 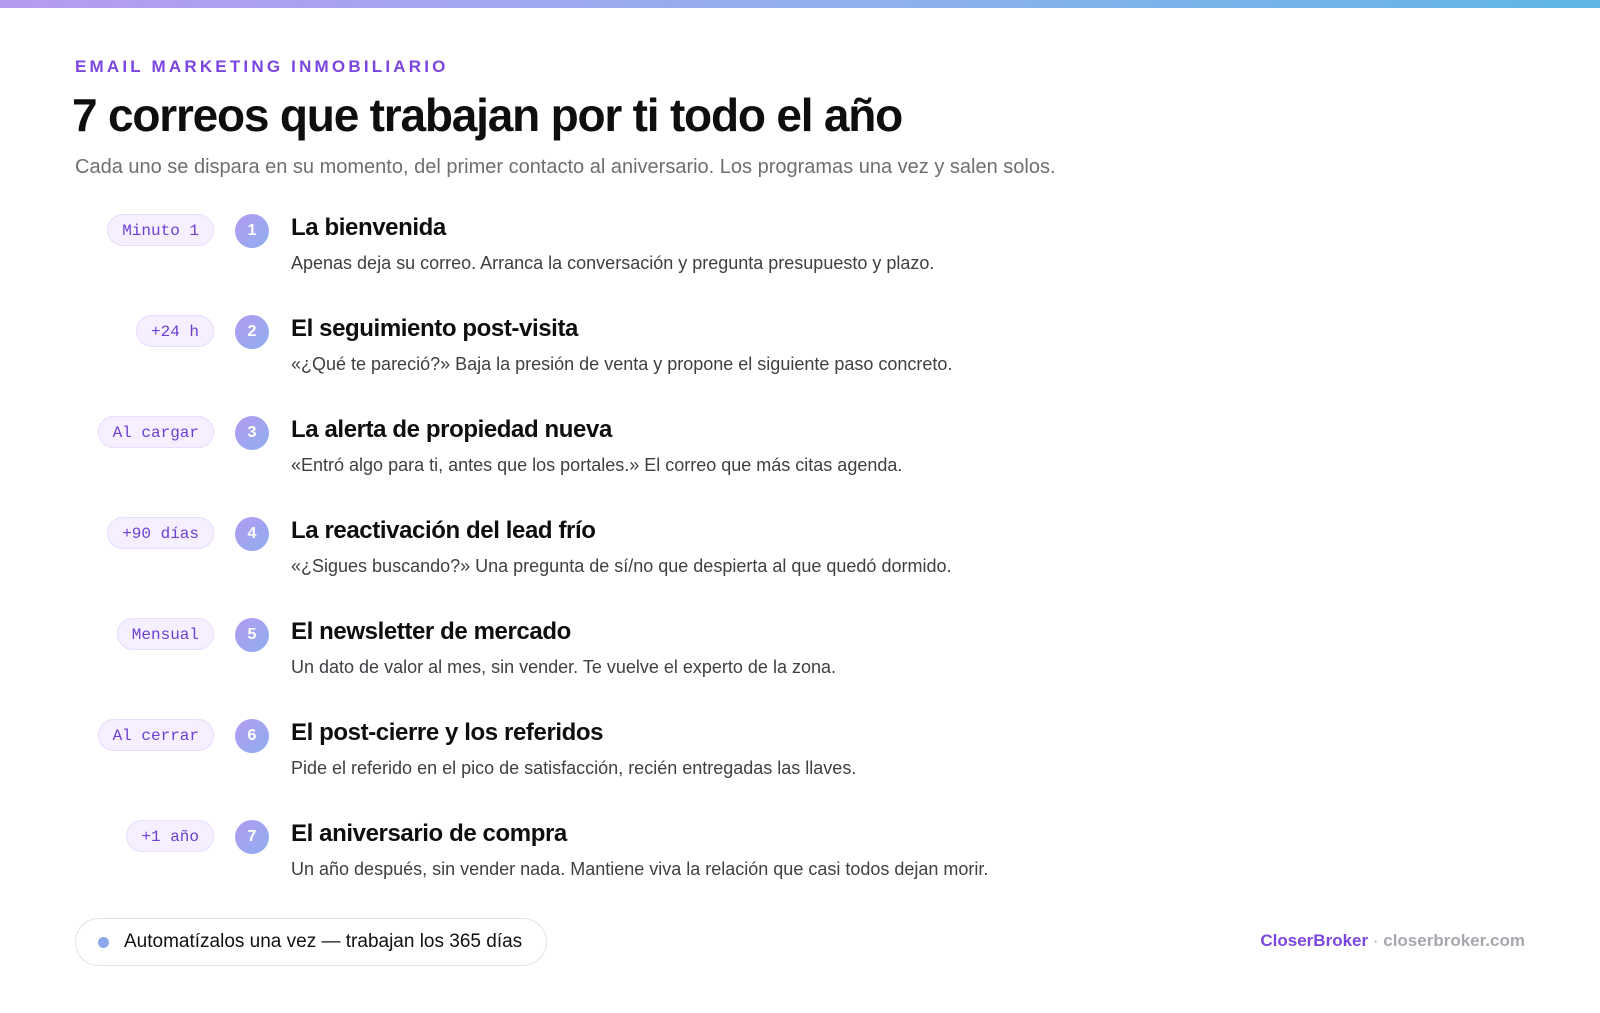 What do you see at coordinates (155, 735) in the screenshot?
I see `timing-badge: Al cerrar` at bounding box center [155, 735].